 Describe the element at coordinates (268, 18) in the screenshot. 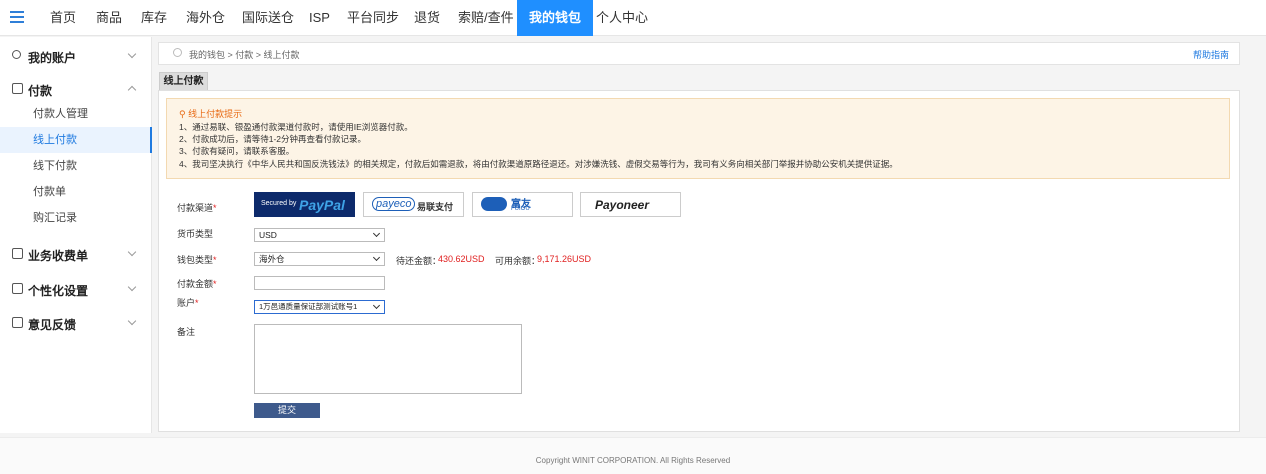

I see `nav-intl-shipping: 国际送仓` at that location.